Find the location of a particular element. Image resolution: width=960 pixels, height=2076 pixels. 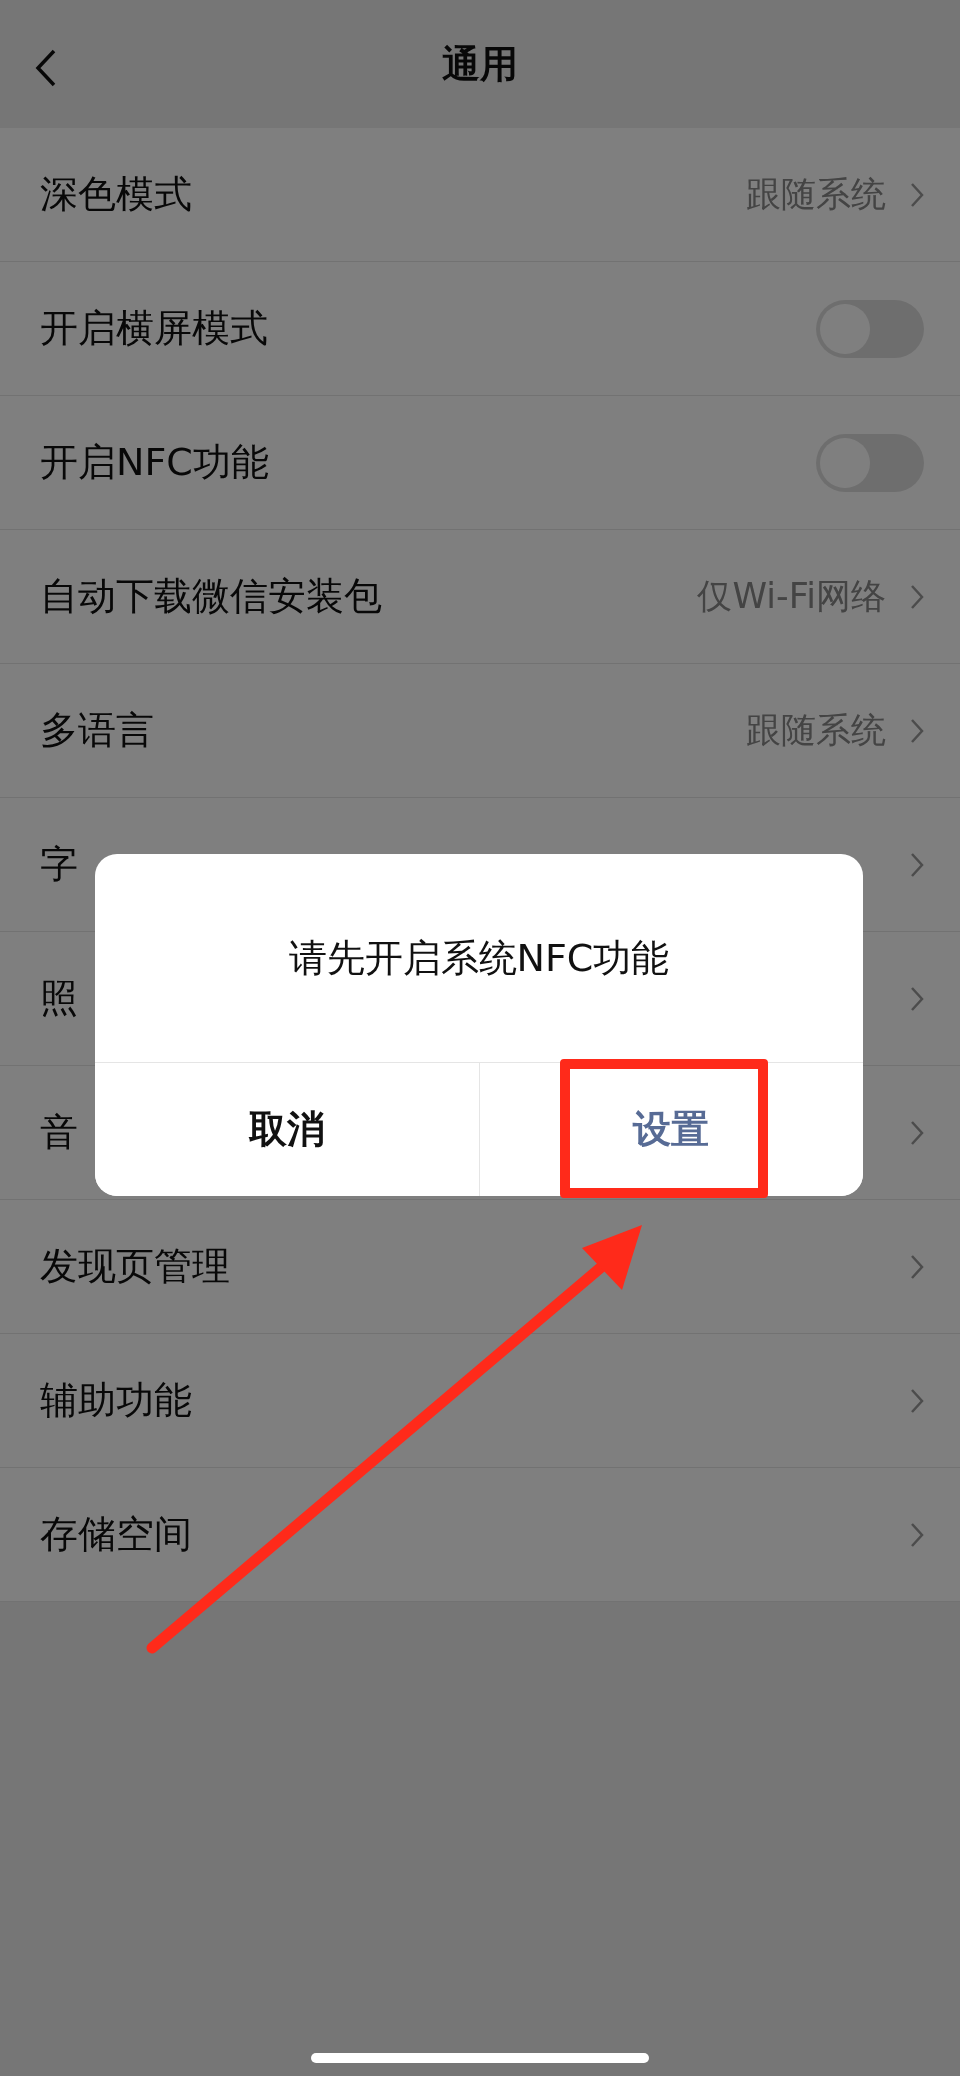

setting-label: 存储空间 is located at coordinates (116, 1534).